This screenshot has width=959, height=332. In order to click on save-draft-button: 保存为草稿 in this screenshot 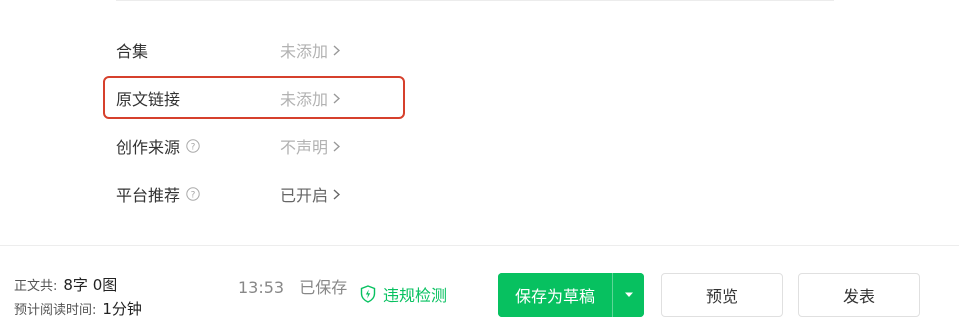, I will do `click(555, 295)`.